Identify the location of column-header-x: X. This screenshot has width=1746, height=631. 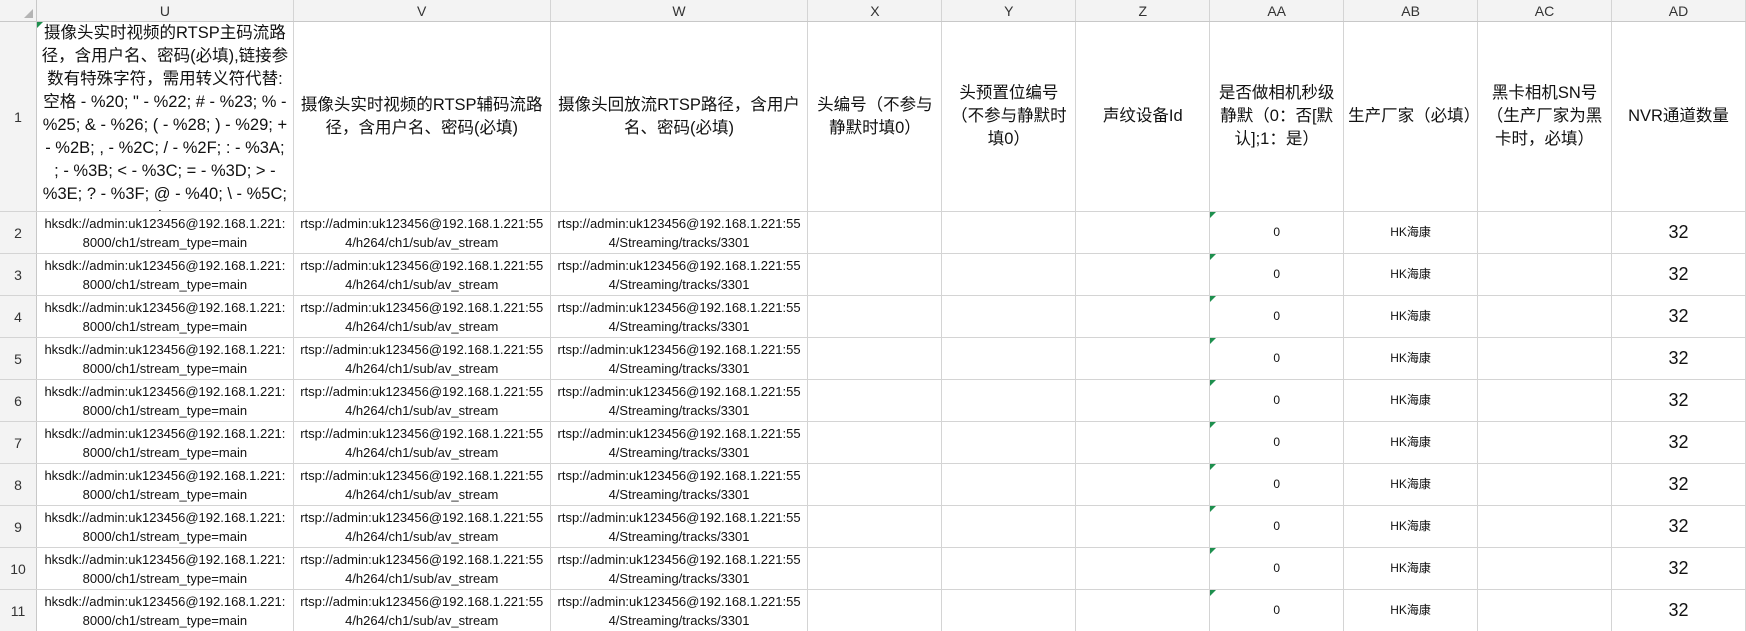
(875, 11).